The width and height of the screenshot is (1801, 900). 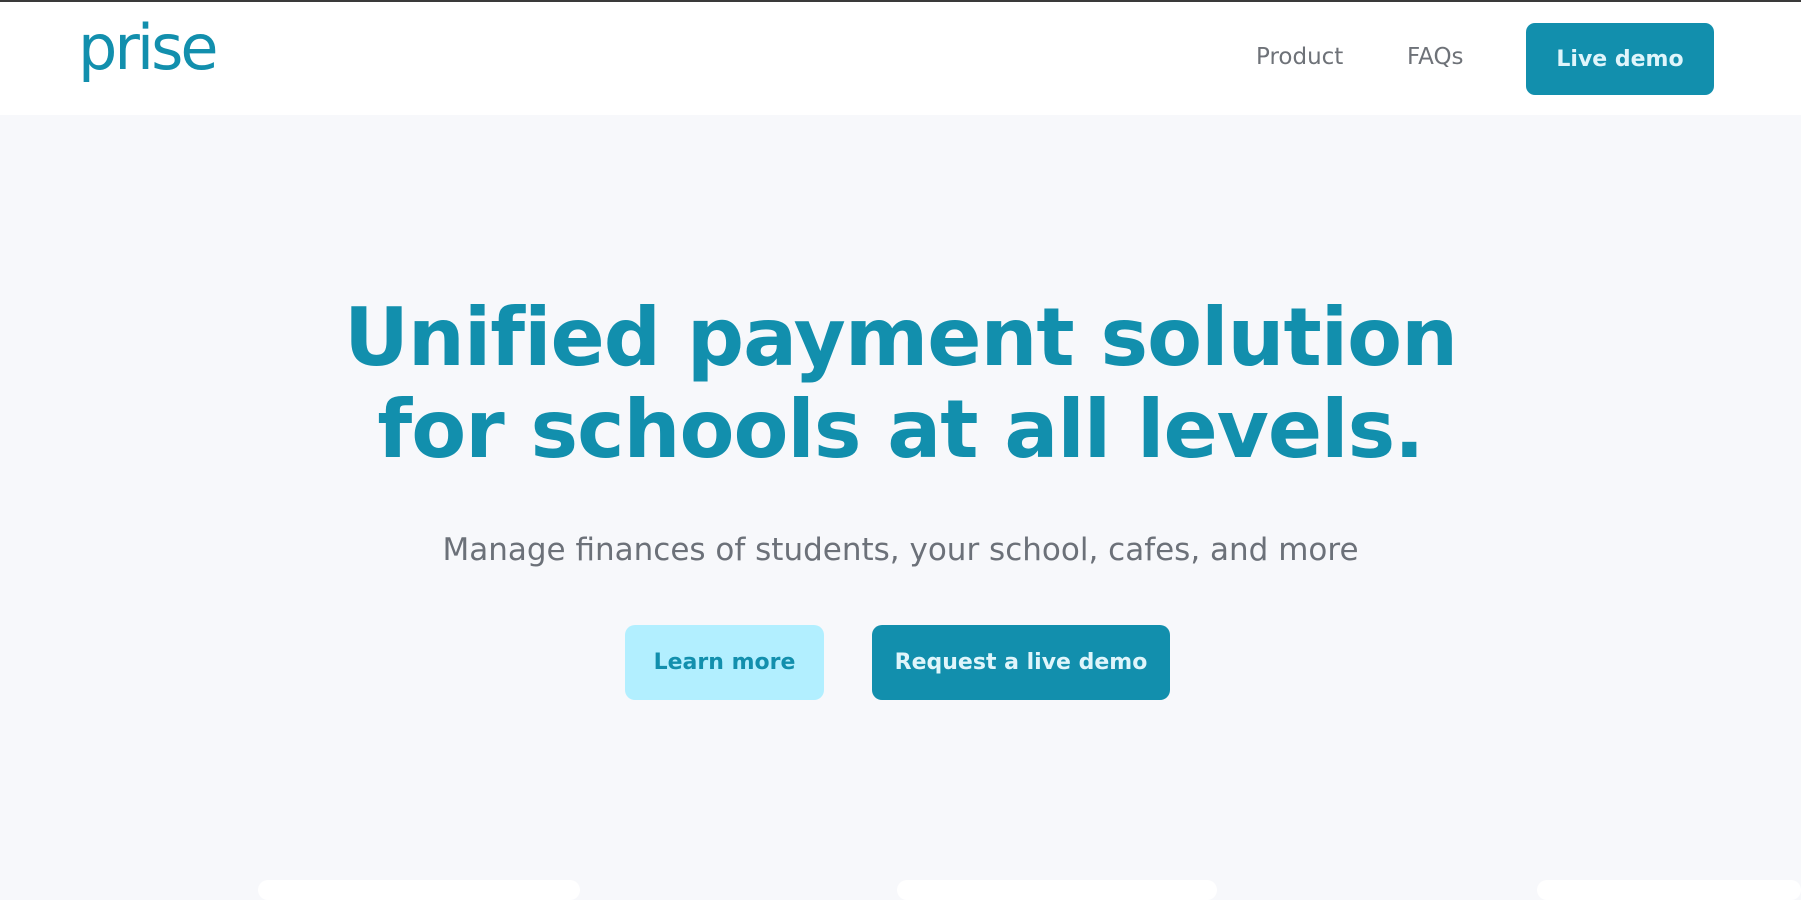 What do you see at coordinates (148, 48) in the screenshot?
I see `brand-logo: prise` at bounding box center [148, 48].